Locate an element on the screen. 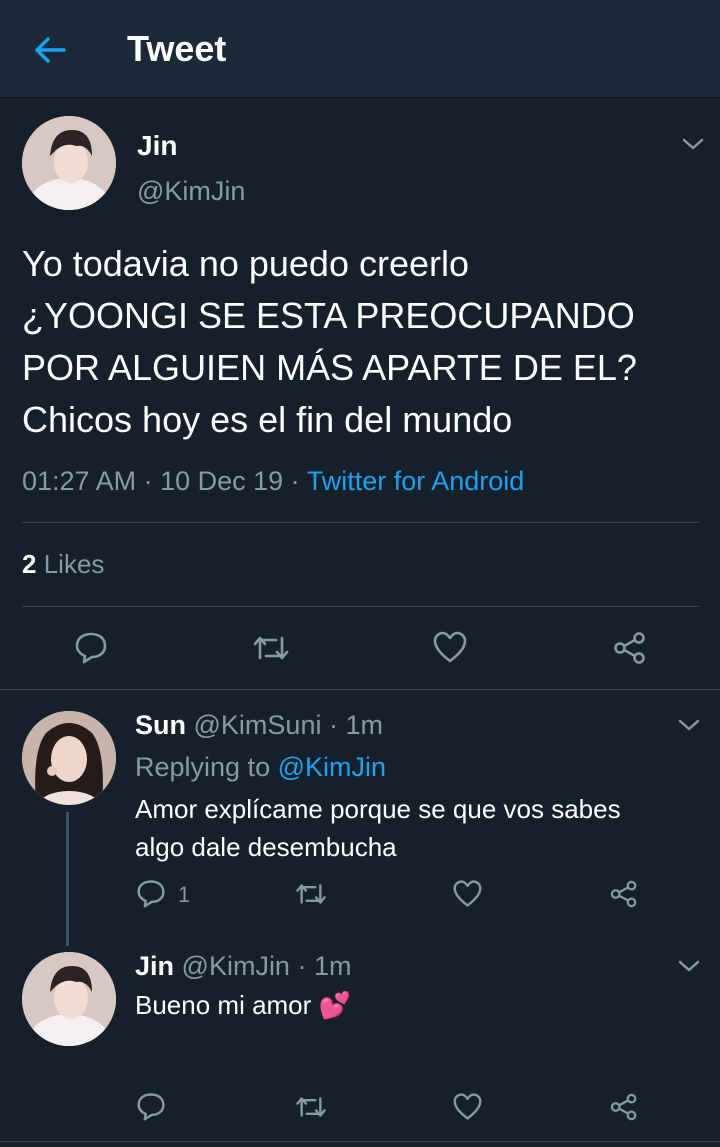 This screenshot has width=720, height=1147. tweet-options-button is located at coordinates (693, 144).